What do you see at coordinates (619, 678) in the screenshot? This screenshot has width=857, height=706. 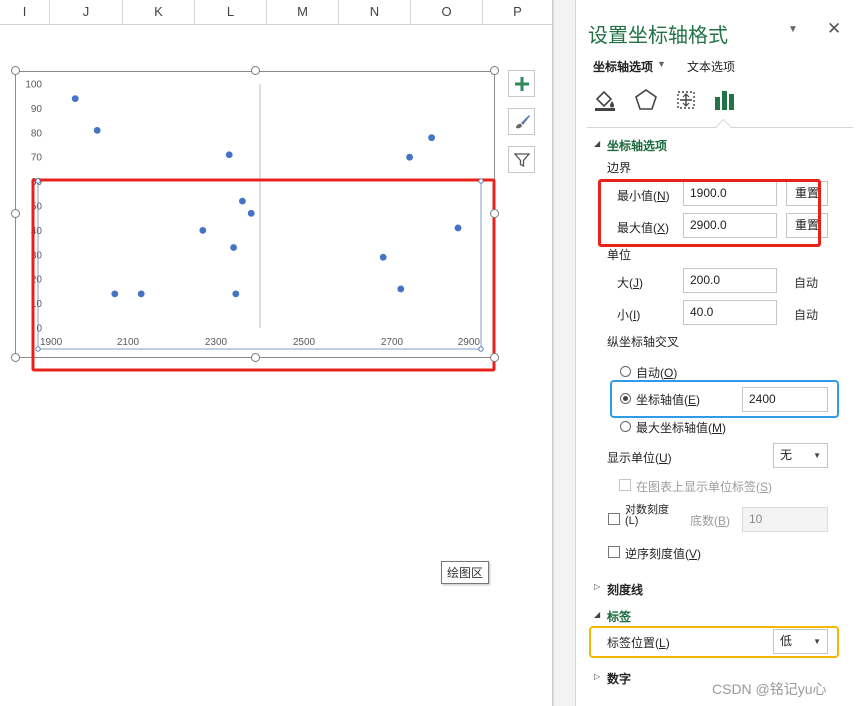 I see `section-number: 数字` at bounding box center [619, 678].